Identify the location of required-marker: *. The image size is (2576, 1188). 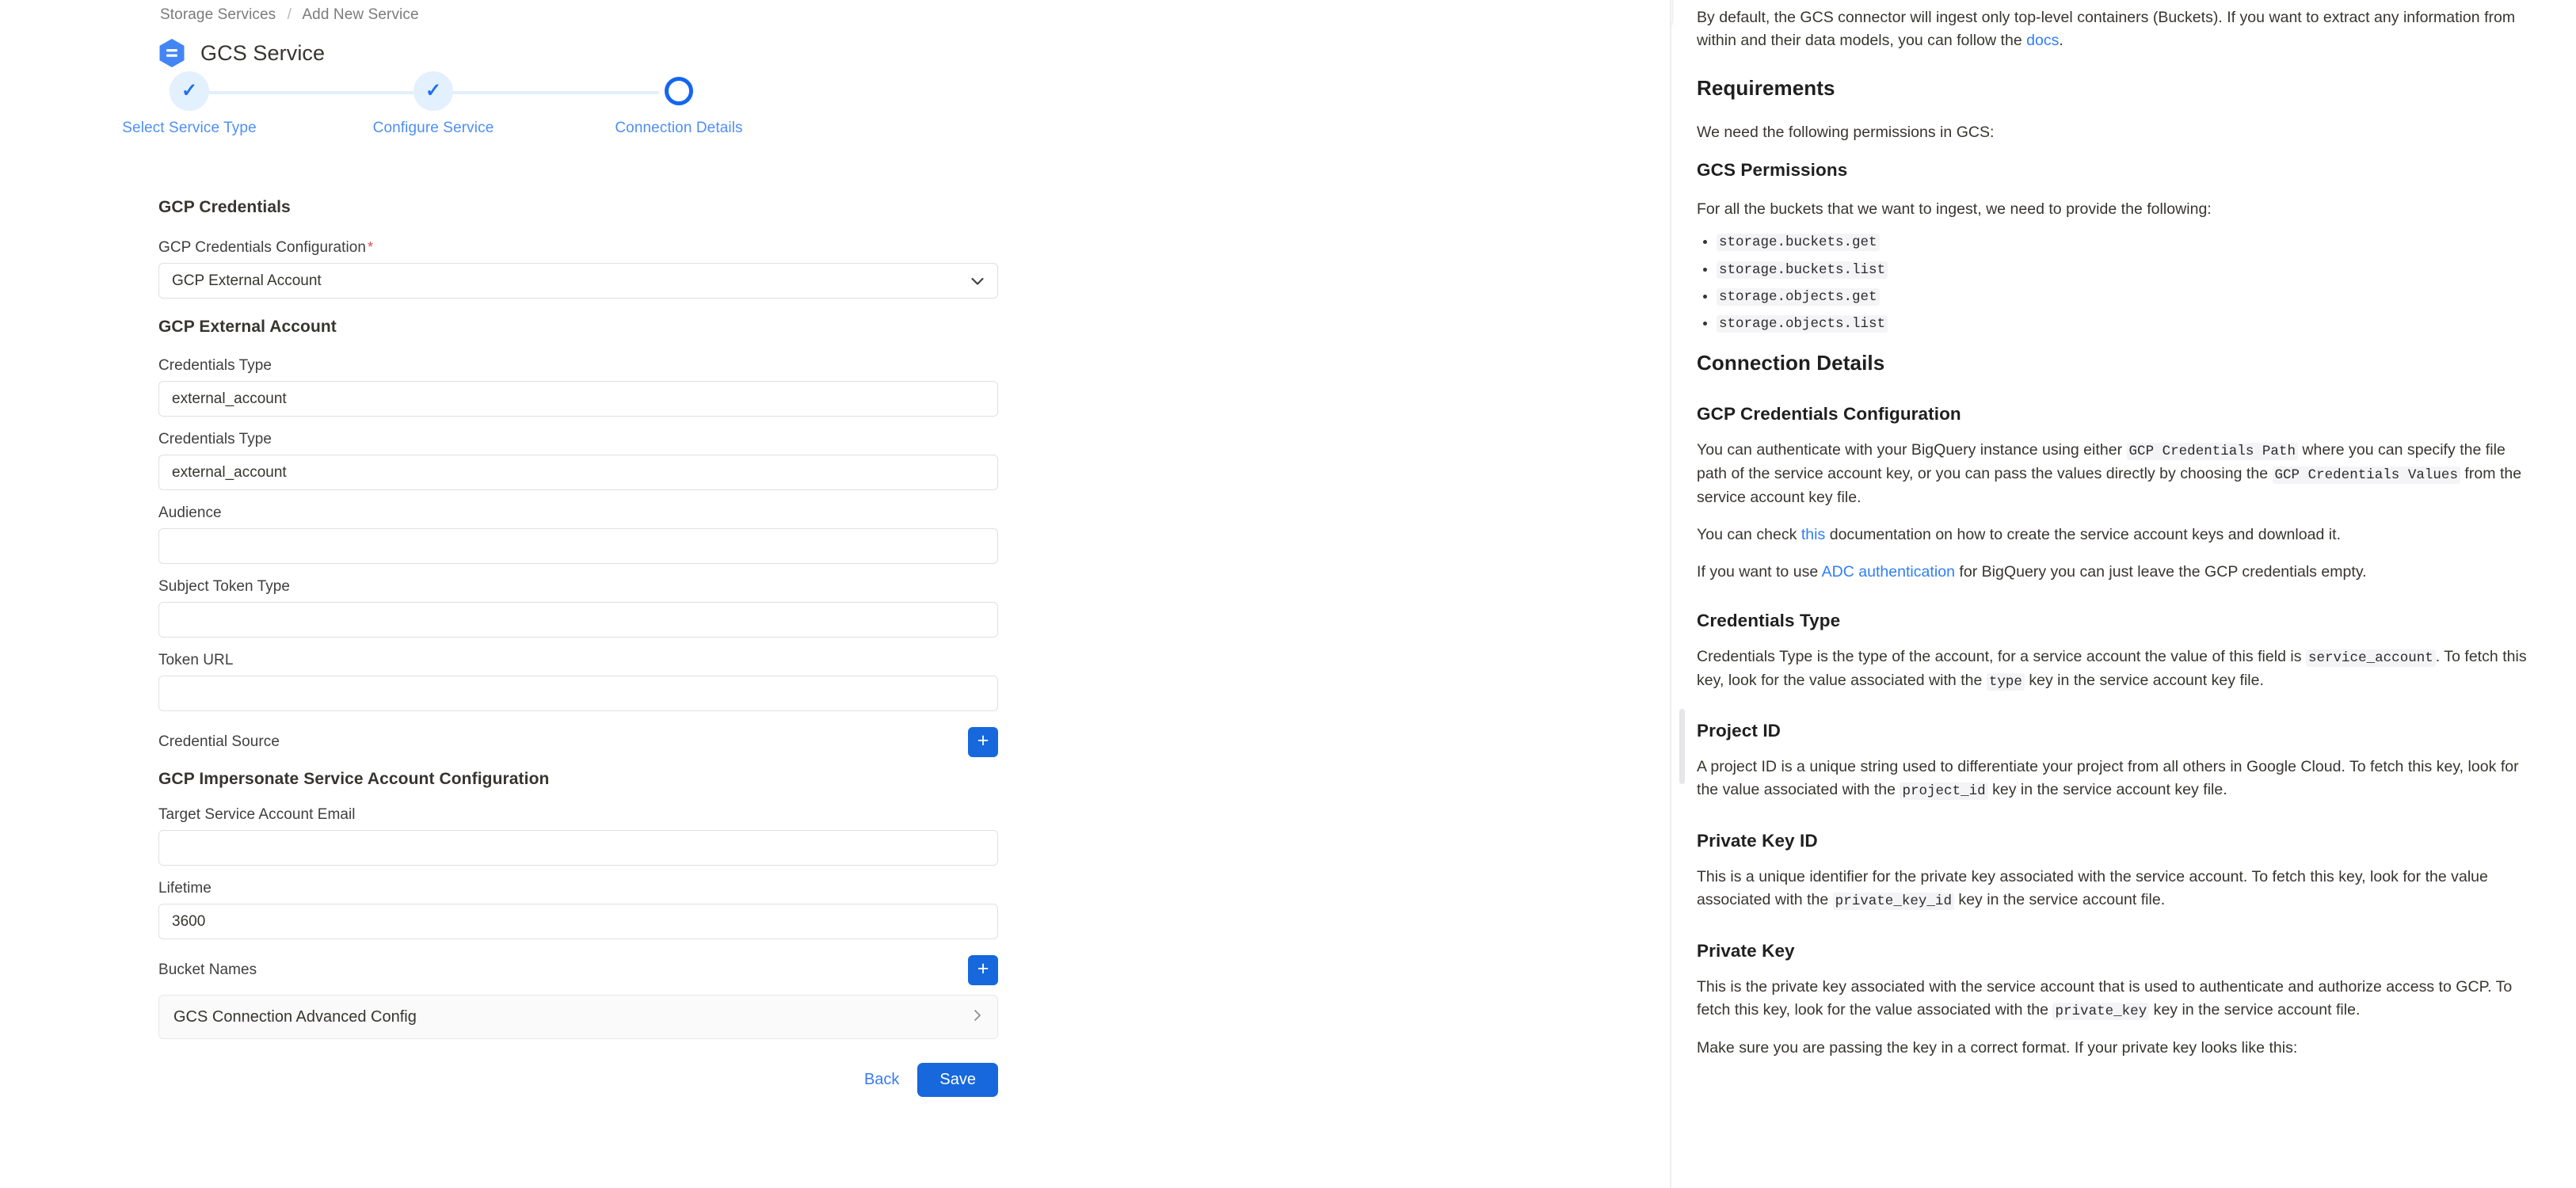
(370, 247).